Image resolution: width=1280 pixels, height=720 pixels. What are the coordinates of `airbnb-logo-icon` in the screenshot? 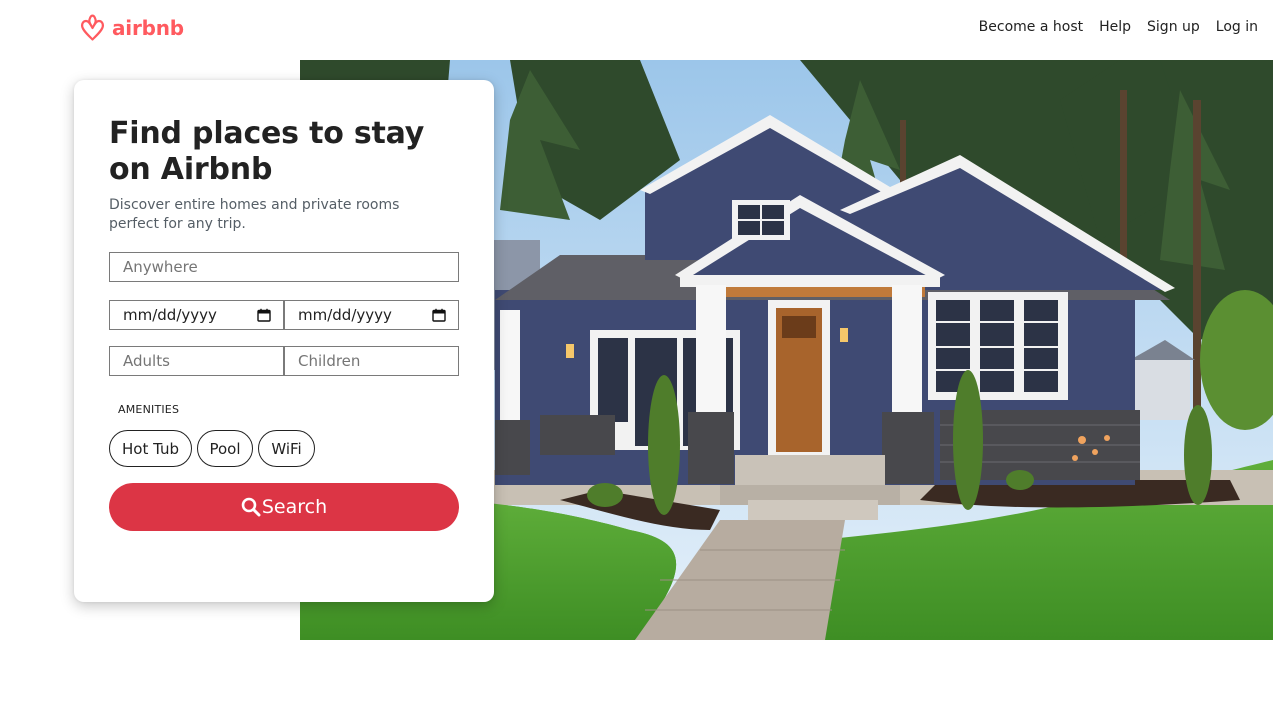 It's located at (92, 28).